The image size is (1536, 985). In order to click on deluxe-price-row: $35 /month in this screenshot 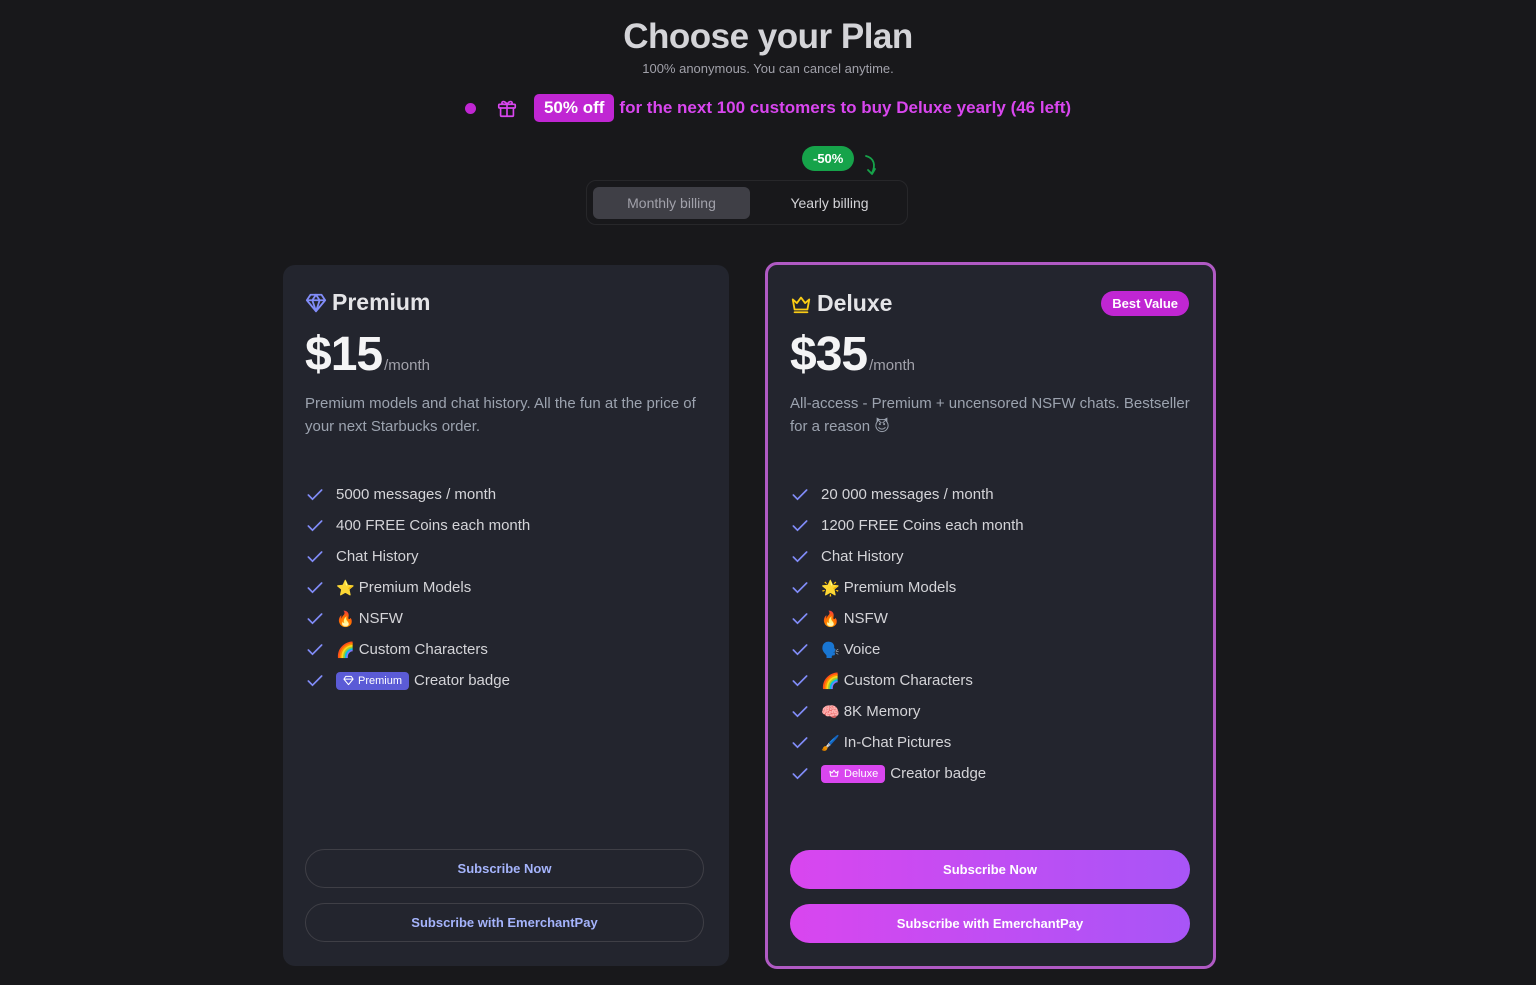, I will do `click(852, 354)`.